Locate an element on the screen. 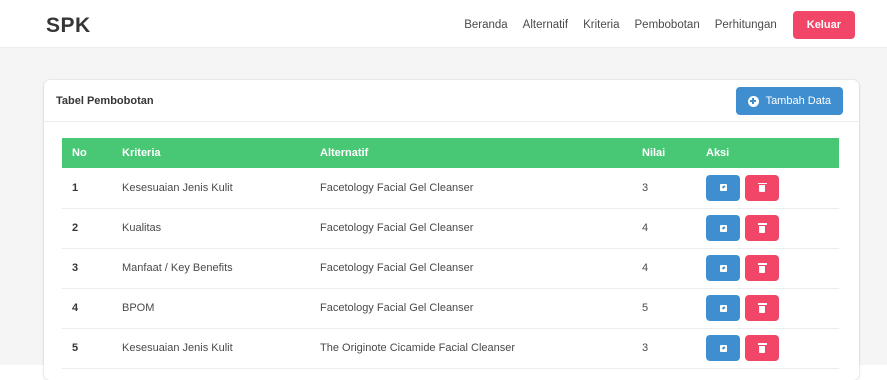  plus-circle-icon is located at coordinates (753, 101).